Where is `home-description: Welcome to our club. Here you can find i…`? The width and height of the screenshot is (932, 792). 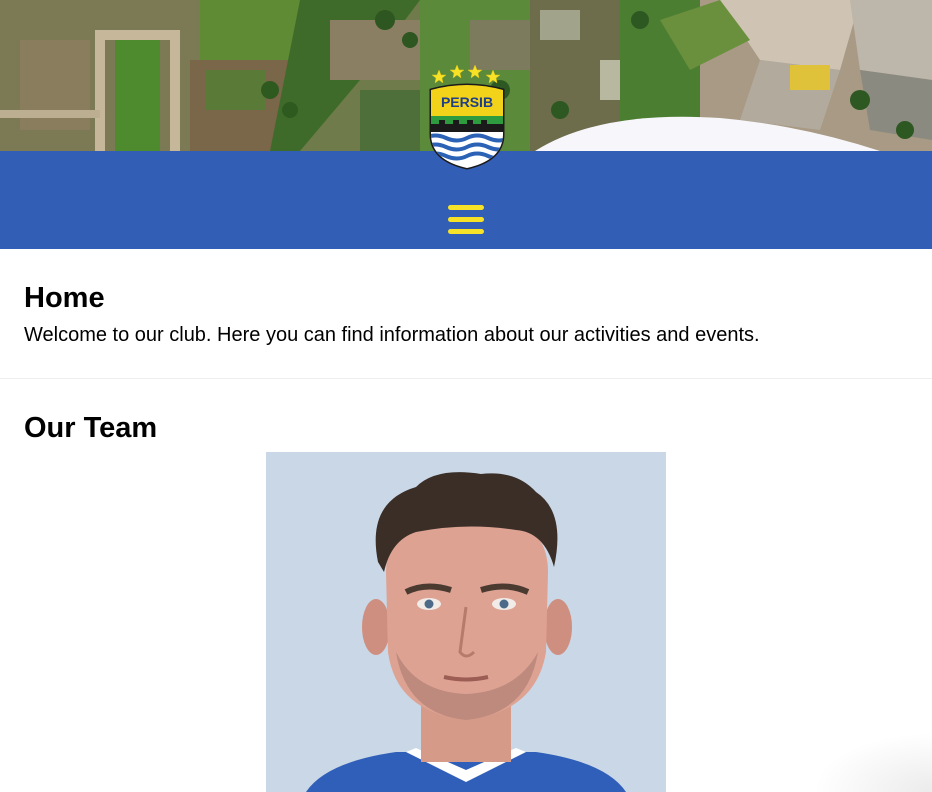
home-description: Welcome to our club. Here you can find i… is located at coordinates (392, 335).